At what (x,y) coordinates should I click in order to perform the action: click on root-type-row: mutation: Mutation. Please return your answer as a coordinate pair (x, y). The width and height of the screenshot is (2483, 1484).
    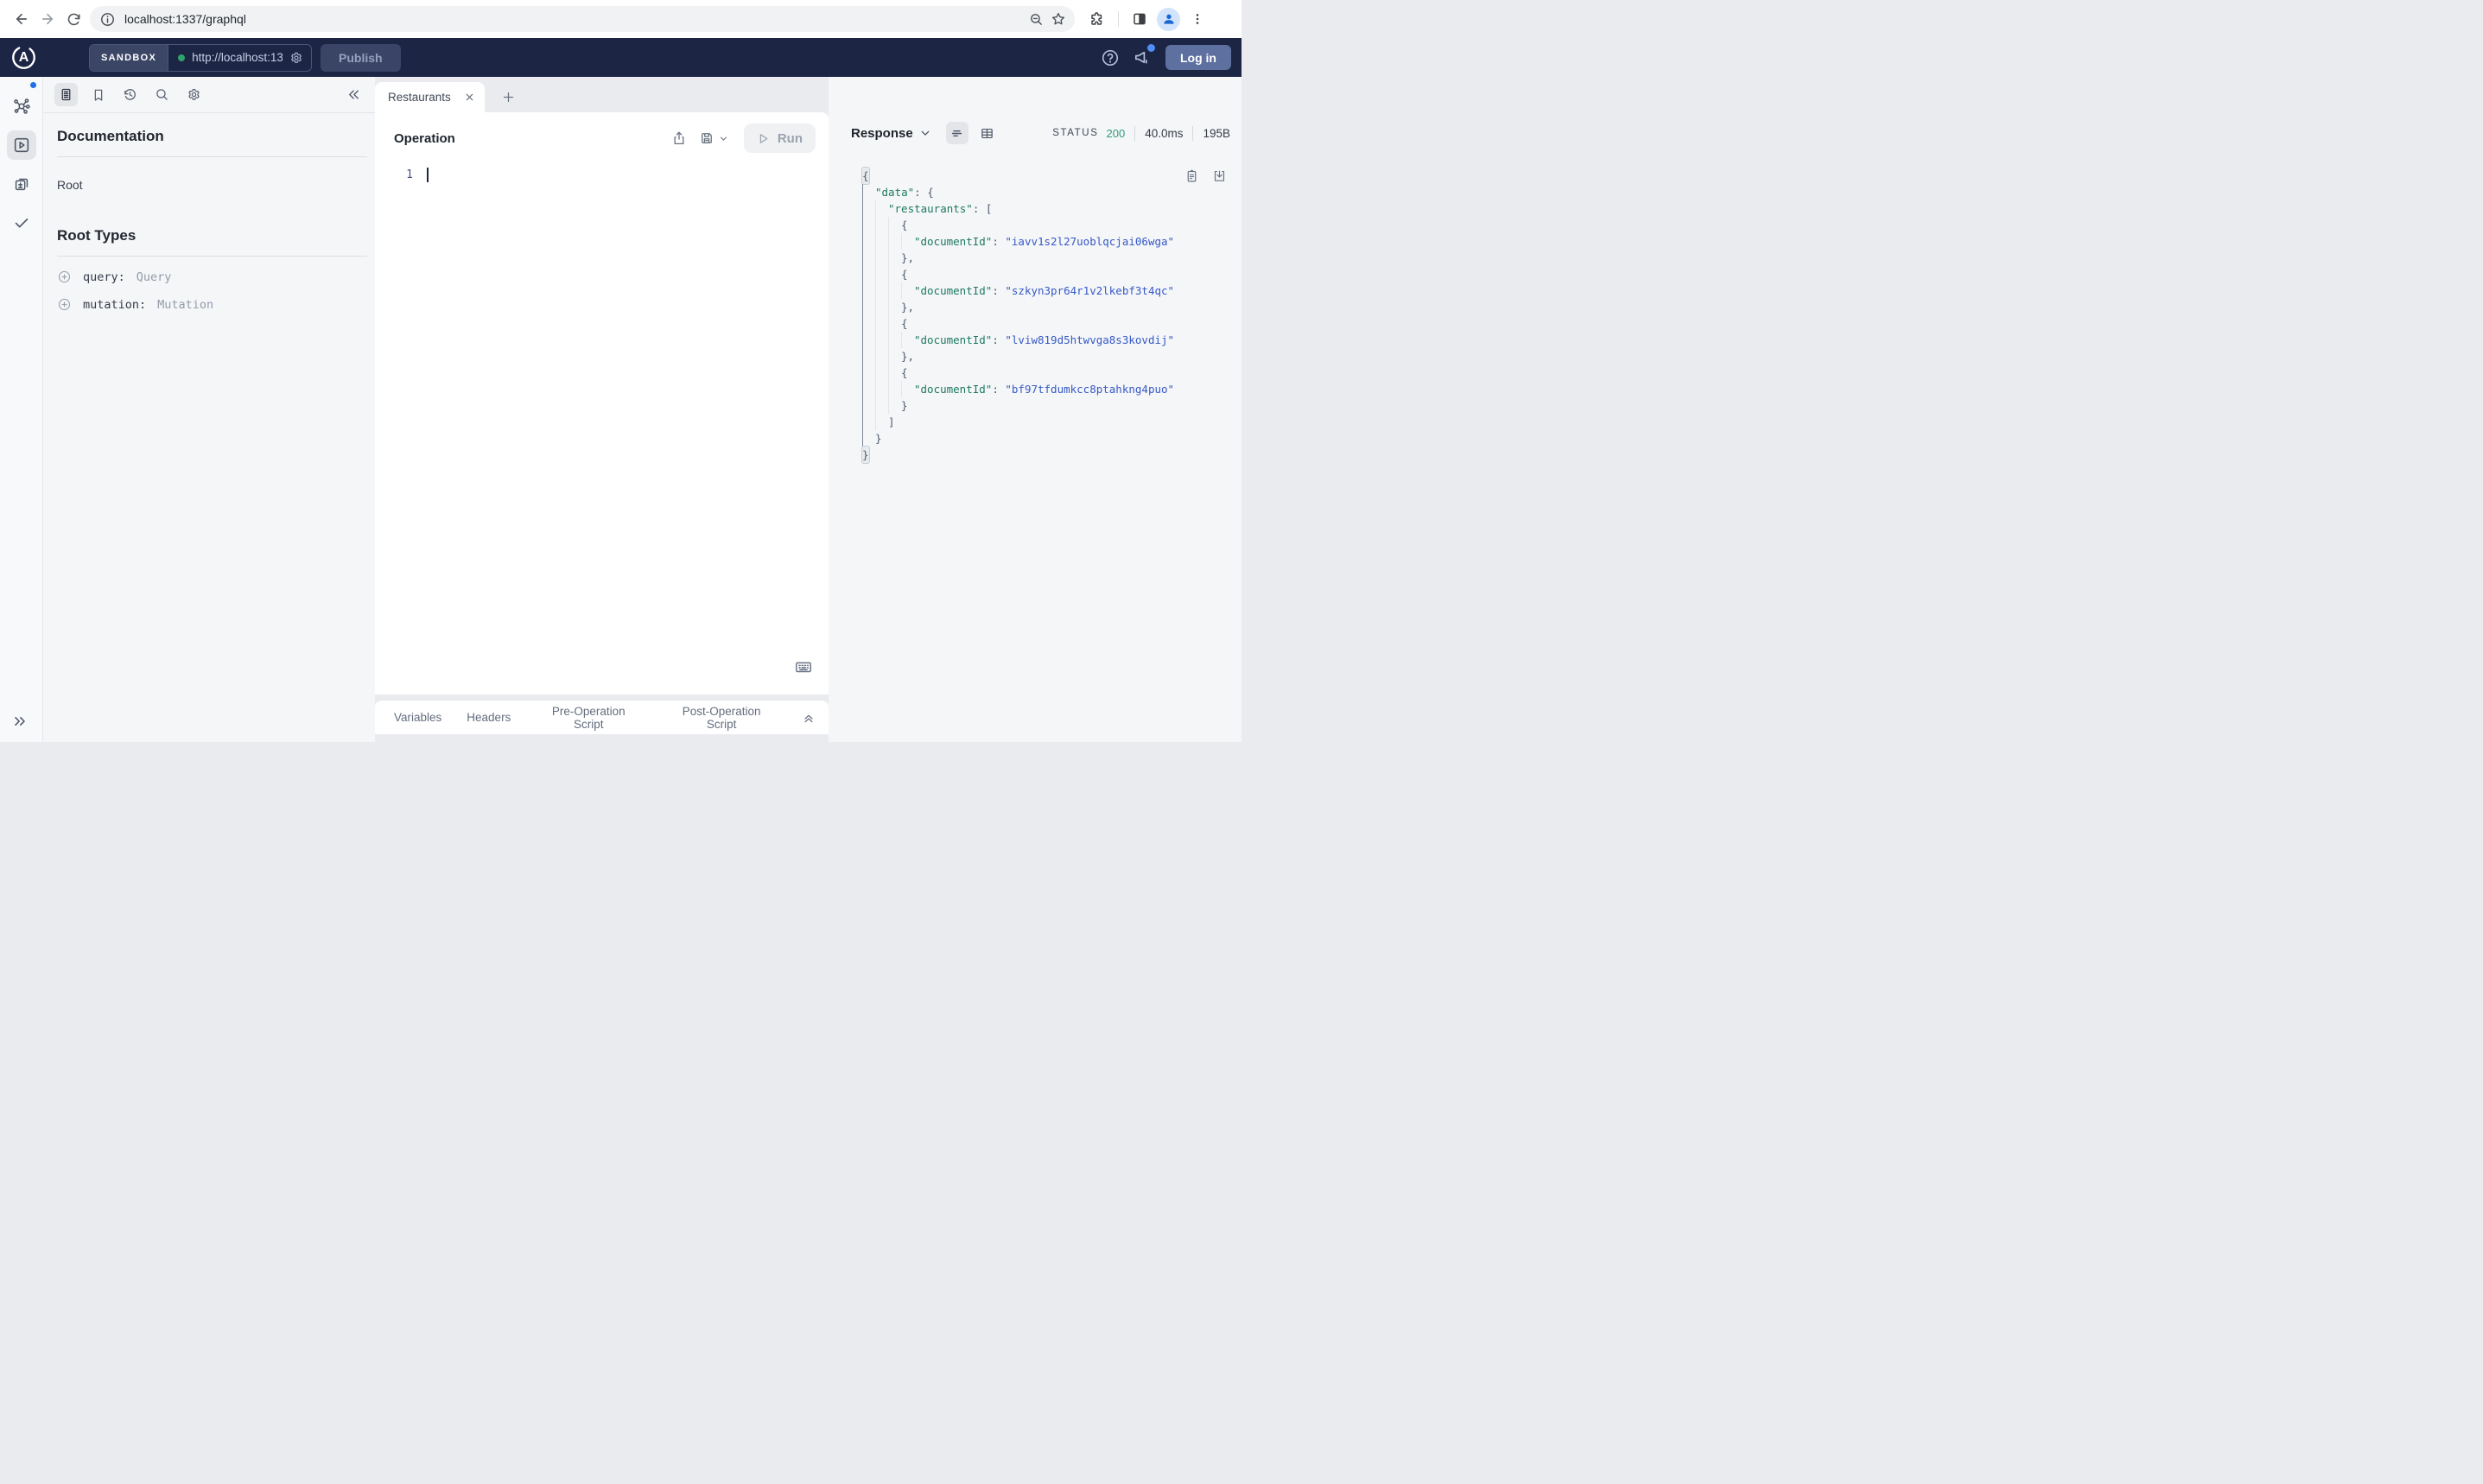
    Looking at the image, I should click on (212, 304).